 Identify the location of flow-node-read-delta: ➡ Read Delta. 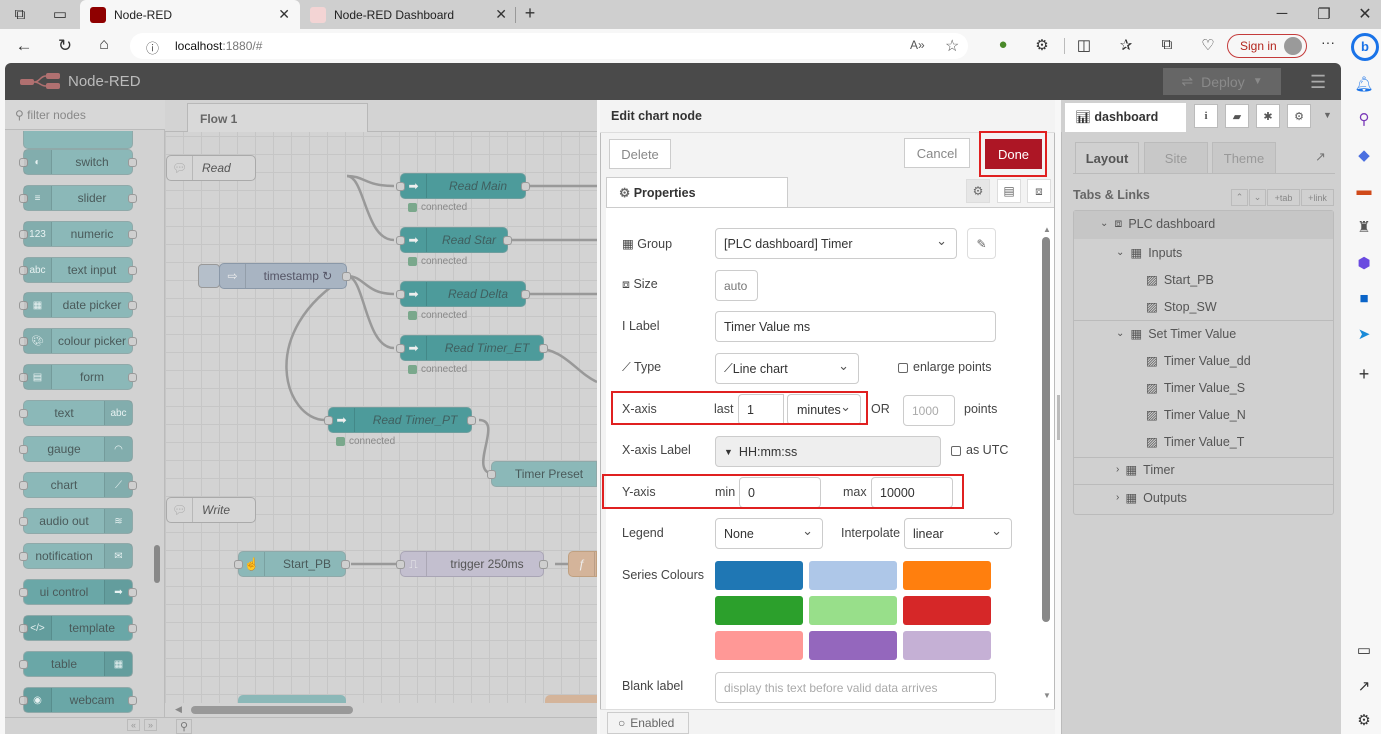
(463, 294).